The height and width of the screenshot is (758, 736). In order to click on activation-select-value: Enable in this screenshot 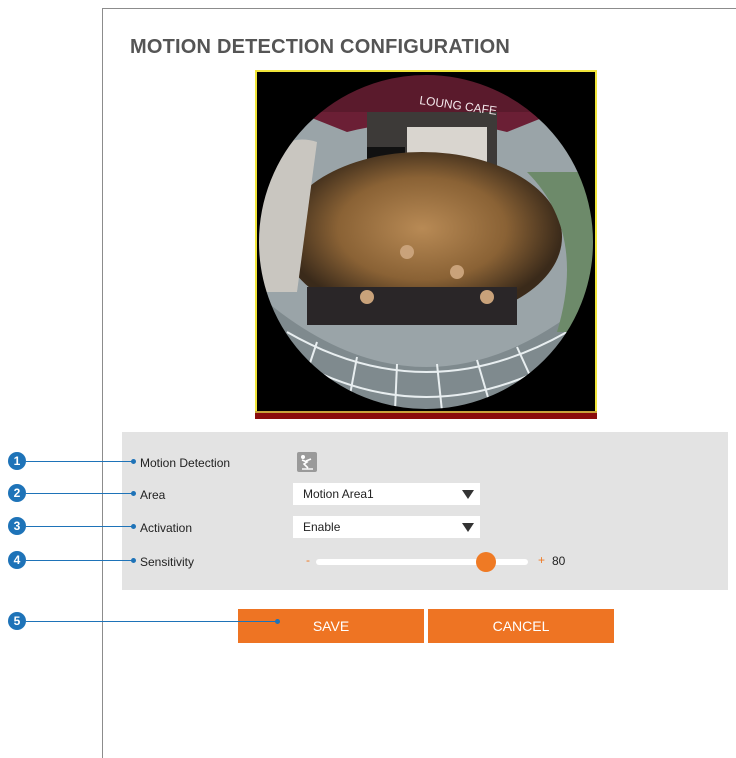, I will do `click(322, 527)`.